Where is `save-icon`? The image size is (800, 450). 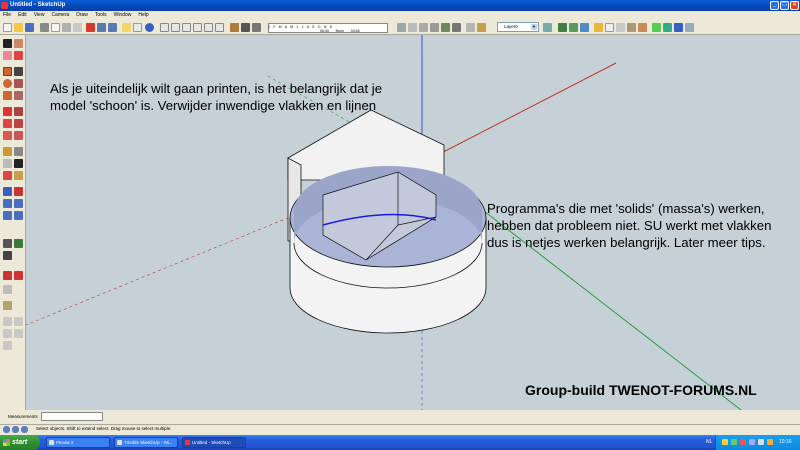
save-icon is located at coordinates (29, 27).